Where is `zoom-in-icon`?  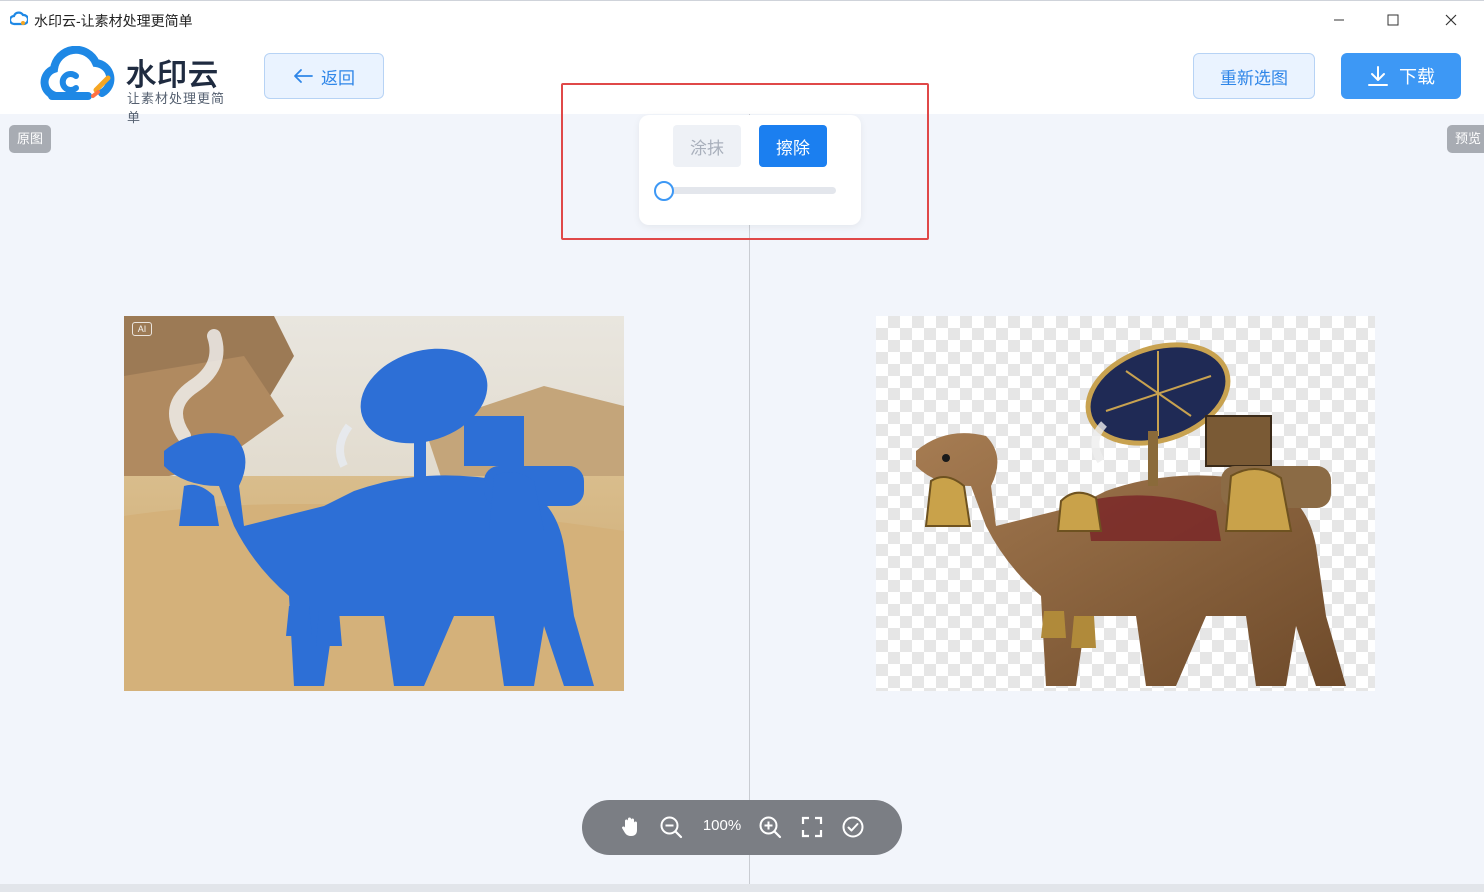
zoom-in-icon is located at coordinates (770, 827).